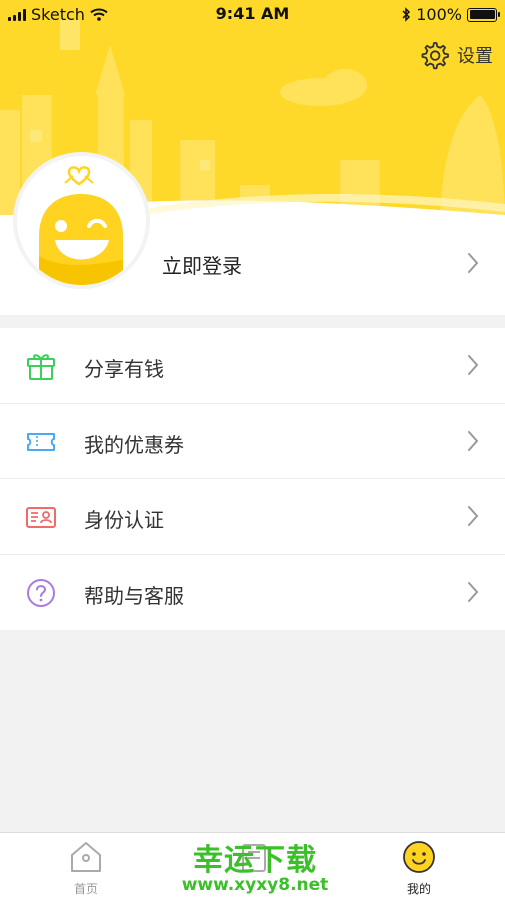 This screenshot has width=505, height=900. What do you see at coordinates (456, 55) in the screenshot?
I see `settings-button: 设置` at bounding box center [456, 55].